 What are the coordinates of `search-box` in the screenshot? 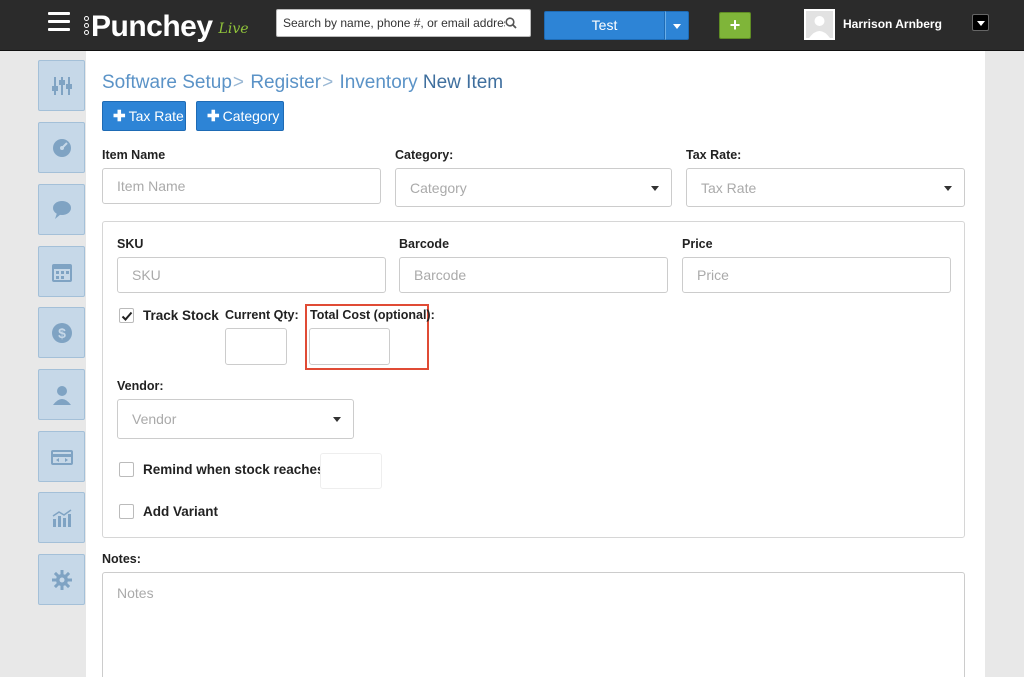 It's located at (403, 23).